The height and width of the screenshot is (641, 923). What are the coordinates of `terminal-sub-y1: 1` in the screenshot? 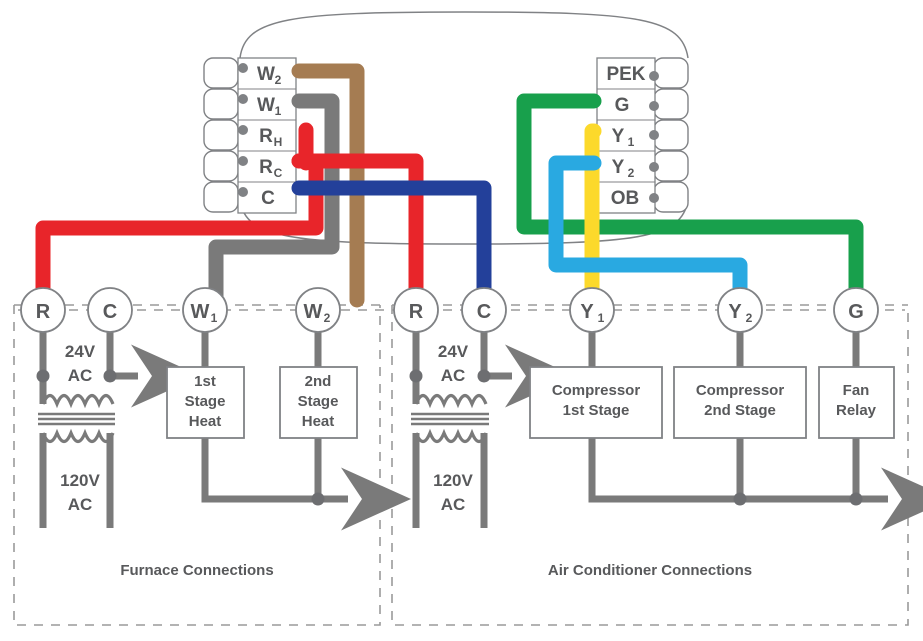 It's located at (631, 142).